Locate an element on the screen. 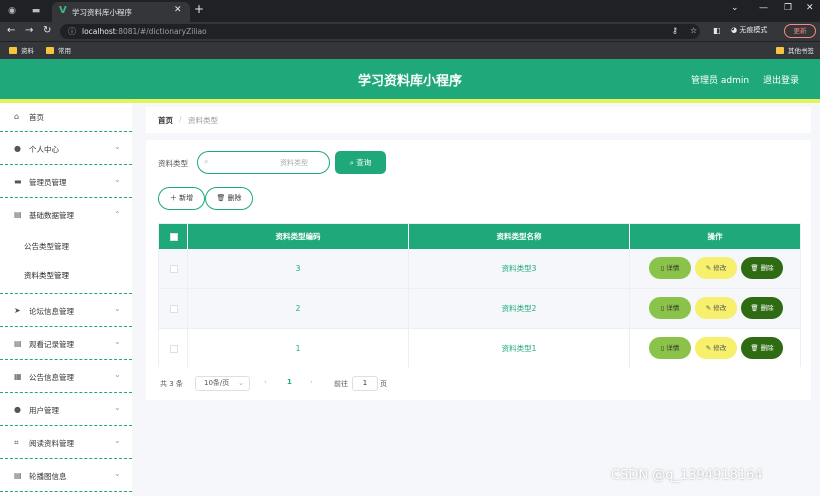 This screenshot has width=820, height=496. sidebar-item-reading: ⌗ 阅读资料管理 ⌄ is located at coordinates (66, 442).